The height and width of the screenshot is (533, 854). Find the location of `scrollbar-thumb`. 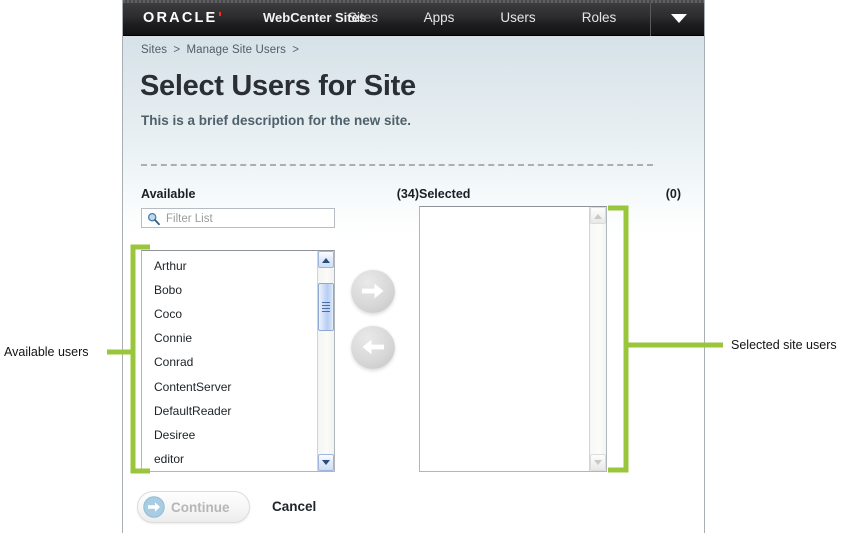

scrollbar-thumb is located at coordinates (326, 307).